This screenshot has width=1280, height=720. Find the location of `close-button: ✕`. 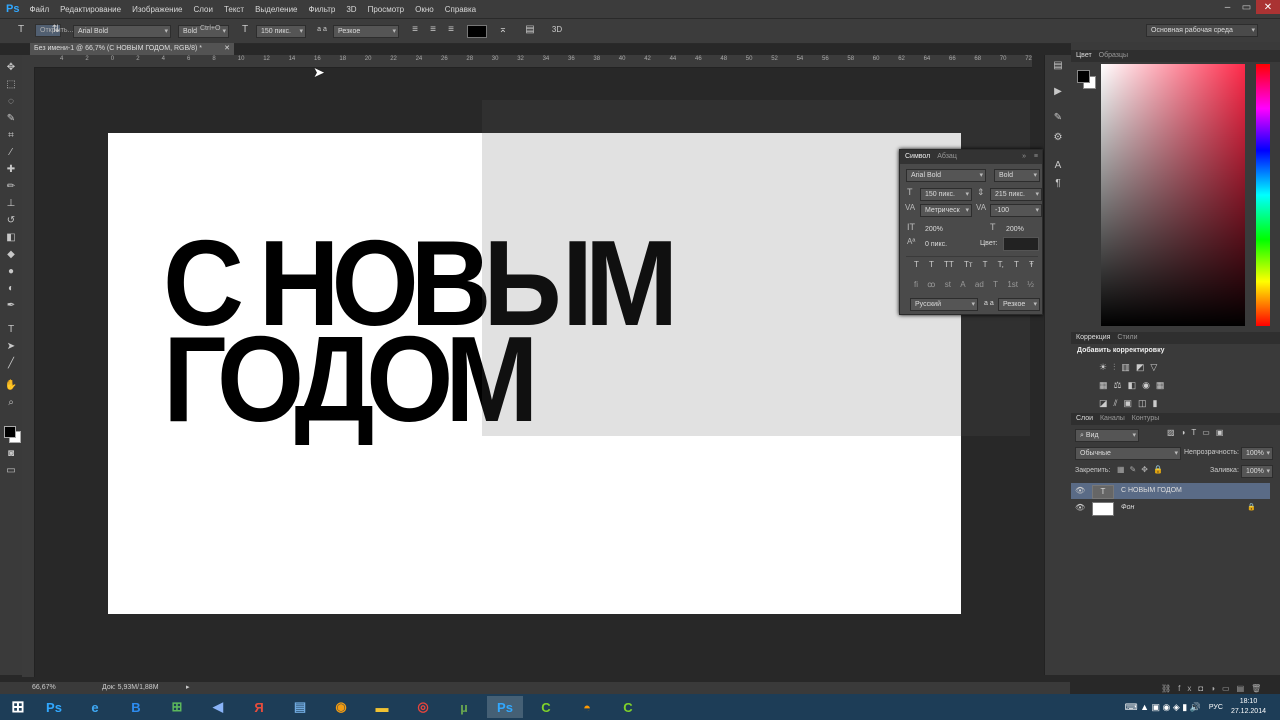

close-button: ✕ is located at coordinates (1268, 7).